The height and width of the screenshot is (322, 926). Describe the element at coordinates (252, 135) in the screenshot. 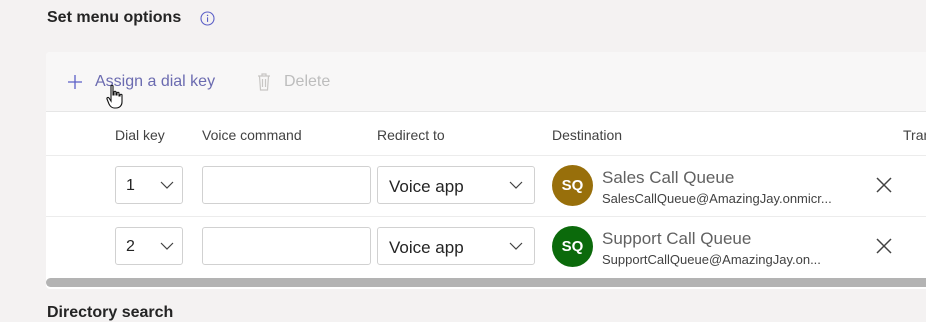

I see `column-header-voice-command: Voice command` at that location.